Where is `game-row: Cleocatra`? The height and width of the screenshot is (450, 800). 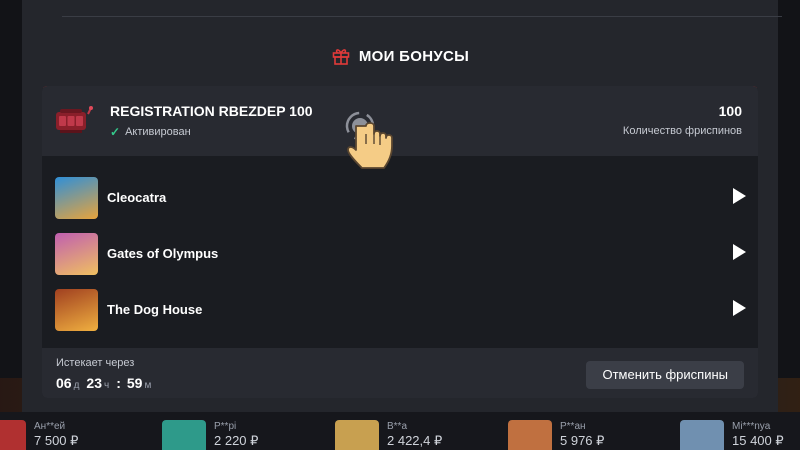
game-row: Cleocatra is located at coordinates (400, 196).